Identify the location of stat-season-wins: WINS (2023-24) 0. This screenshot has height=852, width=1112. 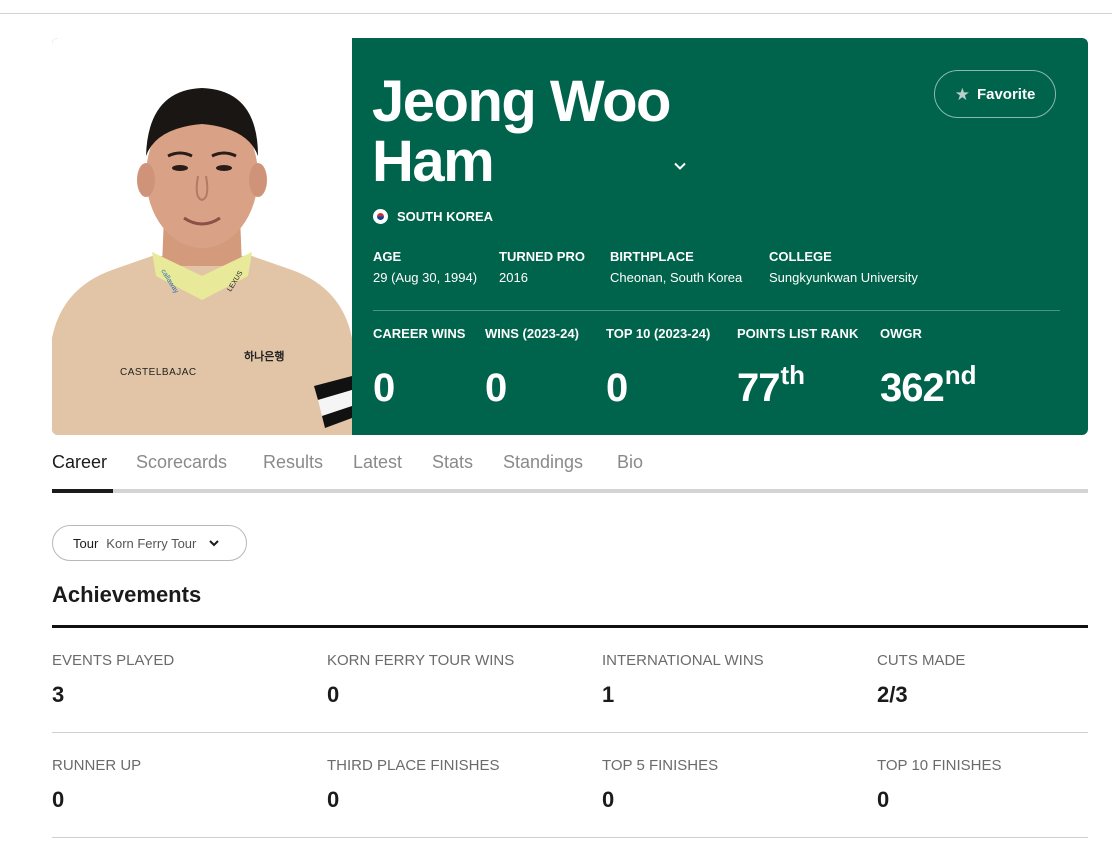
(532, 368).